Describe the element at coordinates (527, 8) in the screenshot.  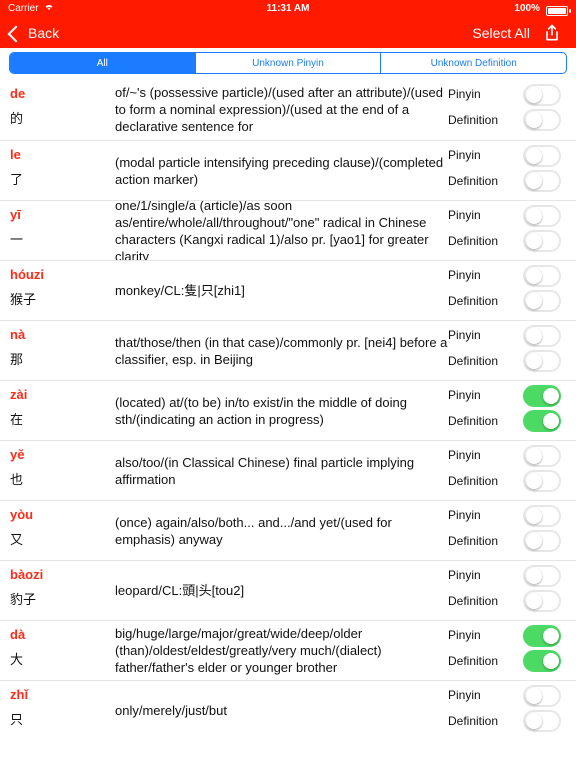
I see `battery-percent: 100%` at that location.